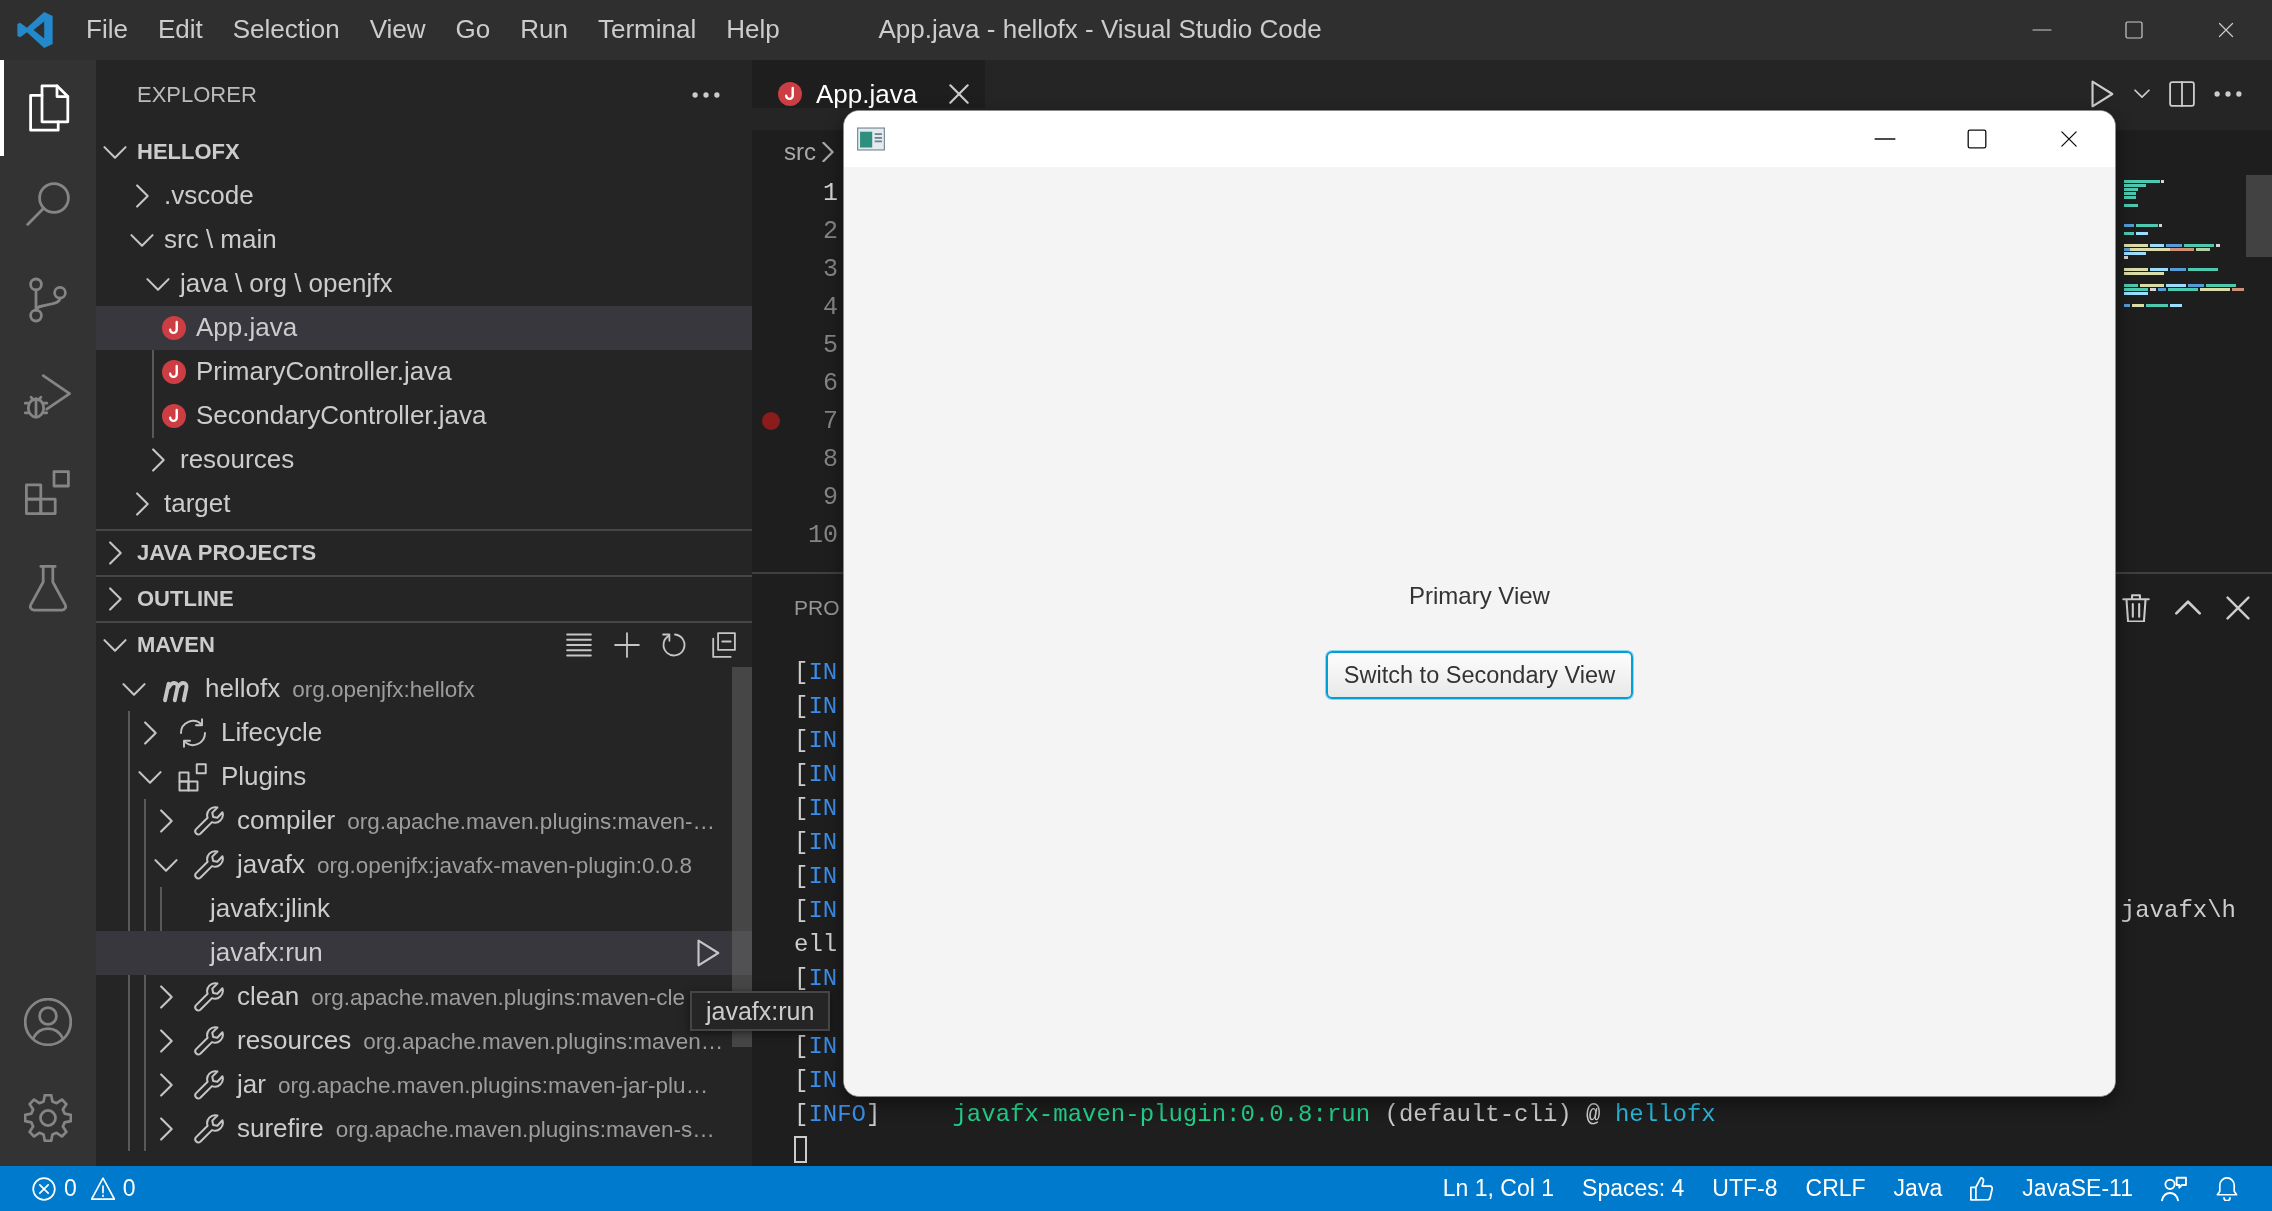 The image size is (2272, 1211). Describe the element at coordinates (2178, 911) in the screenshot. I see `terminal-line: javafx\h` at that location.